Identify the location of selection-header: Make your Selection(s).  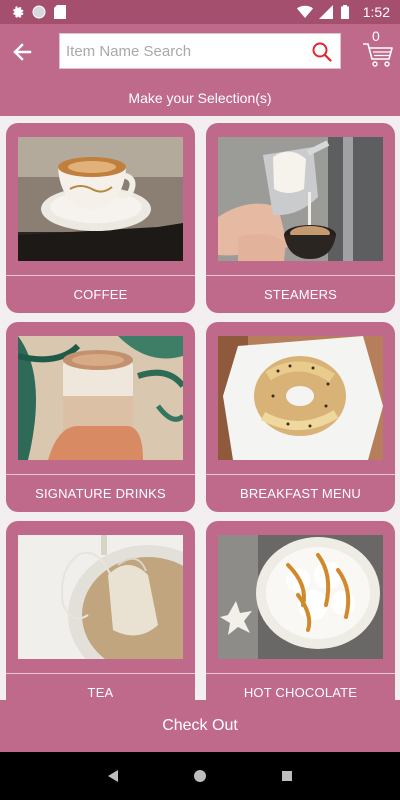
(200, 98).